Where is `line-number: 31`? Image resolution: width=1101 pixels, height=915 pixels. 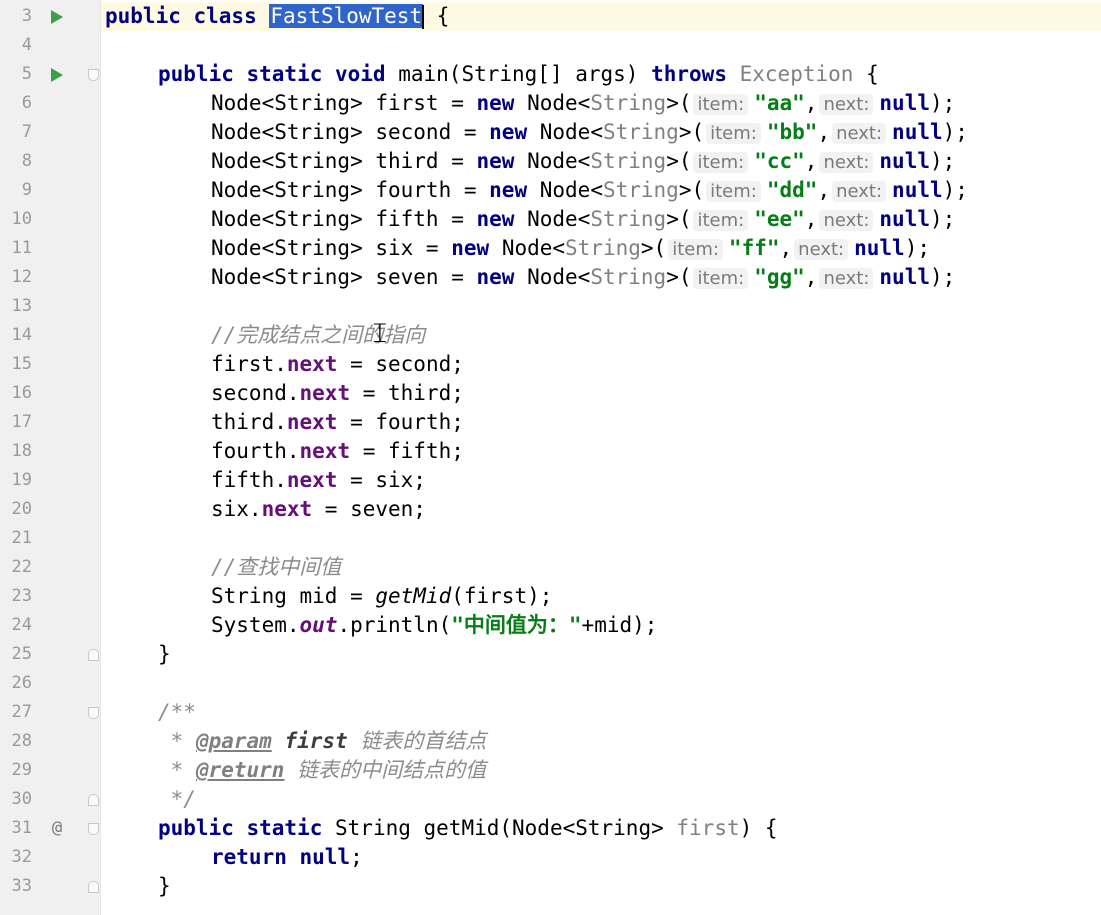
line-number: 31 is located at coordinates (21, 828).